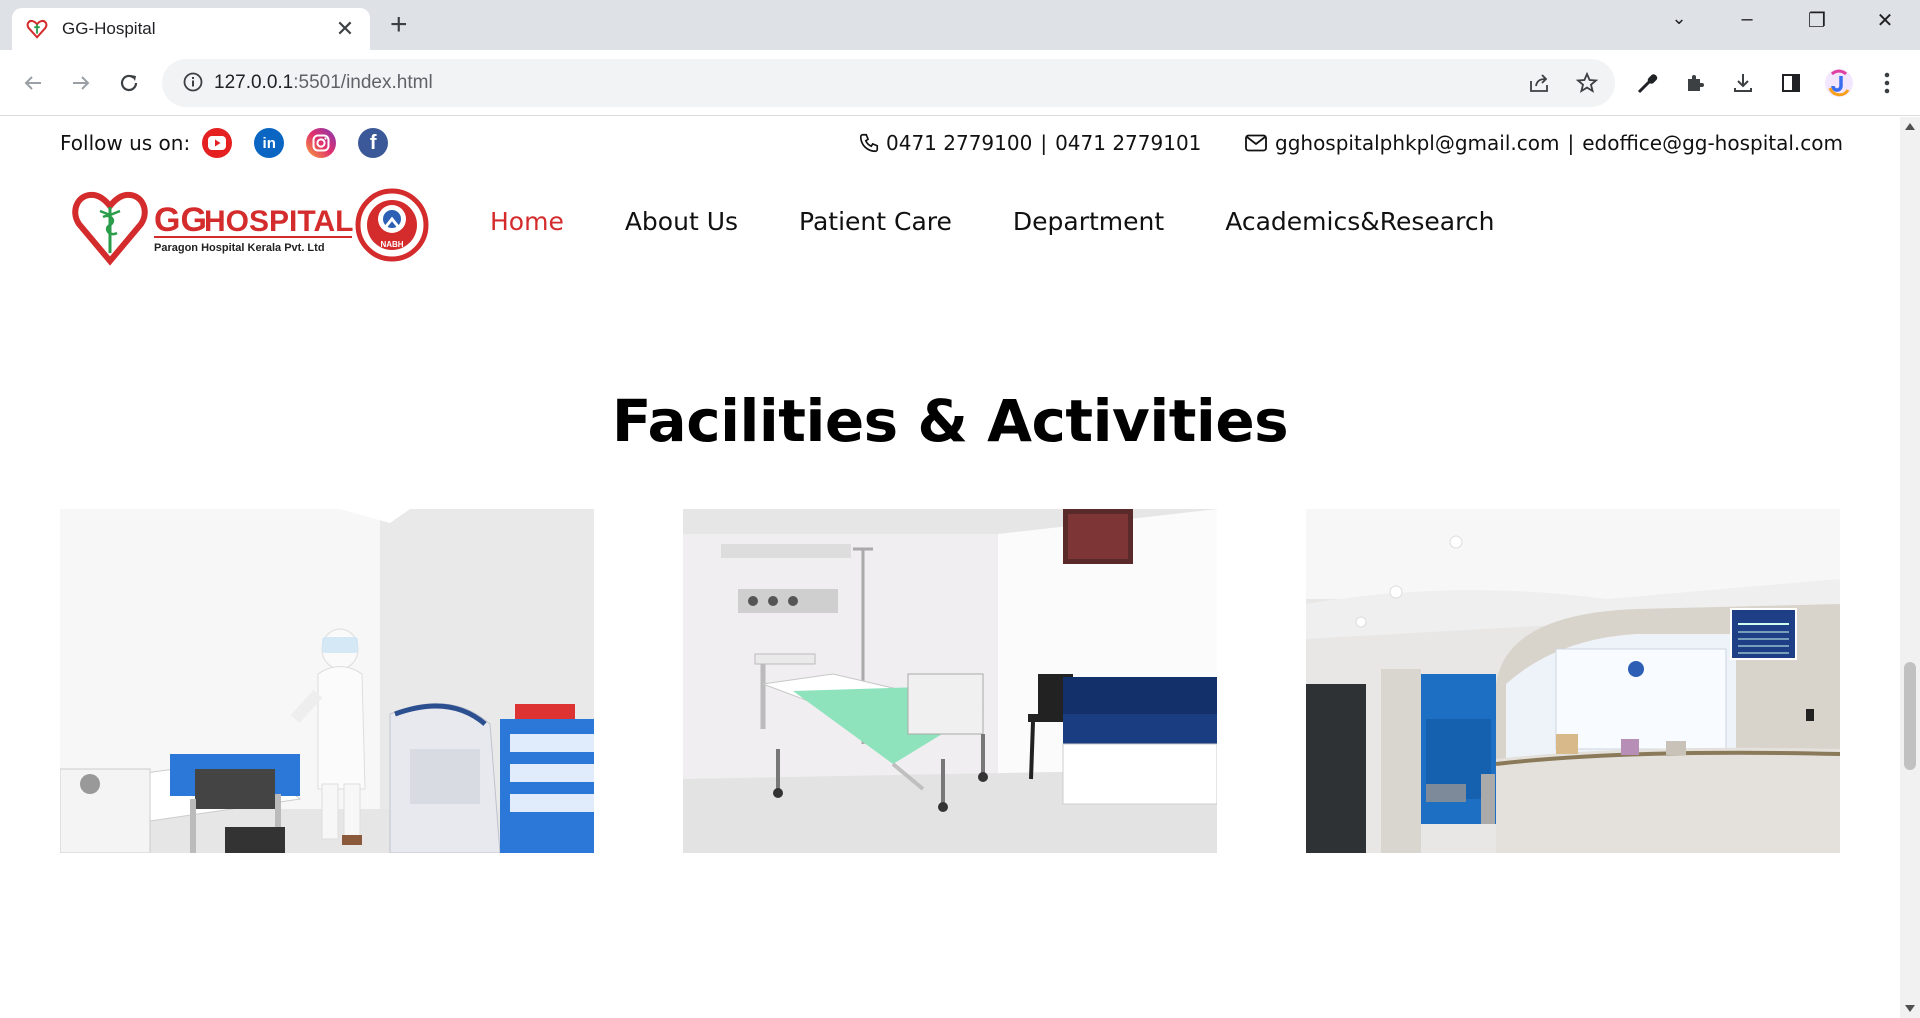  I want to click on facility-image-patient-ward, so click(950, 681).